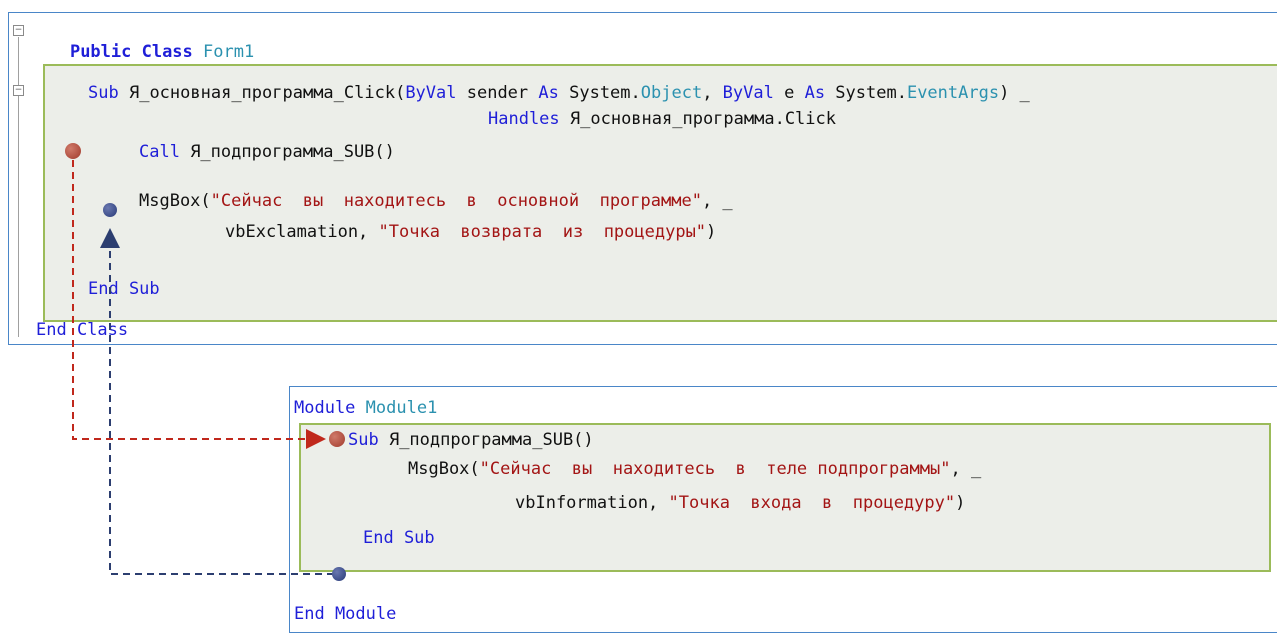 This screenshot has width=1277, height=633. I want to click on entry-point-marker, so click(337, 439).